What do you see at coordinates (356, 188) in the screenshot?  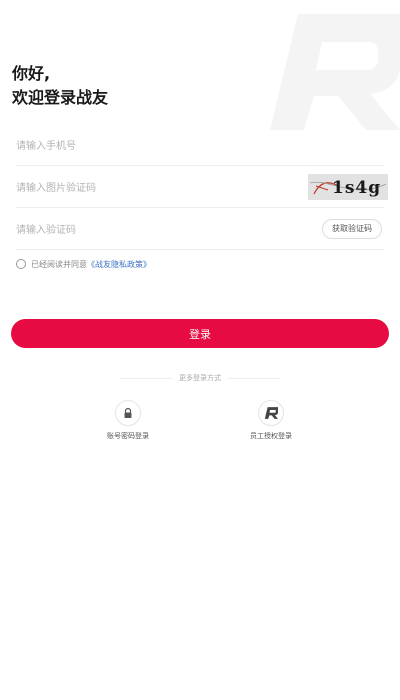 I see `captcha-text: 1s4g` at bounding box center [356, 188].